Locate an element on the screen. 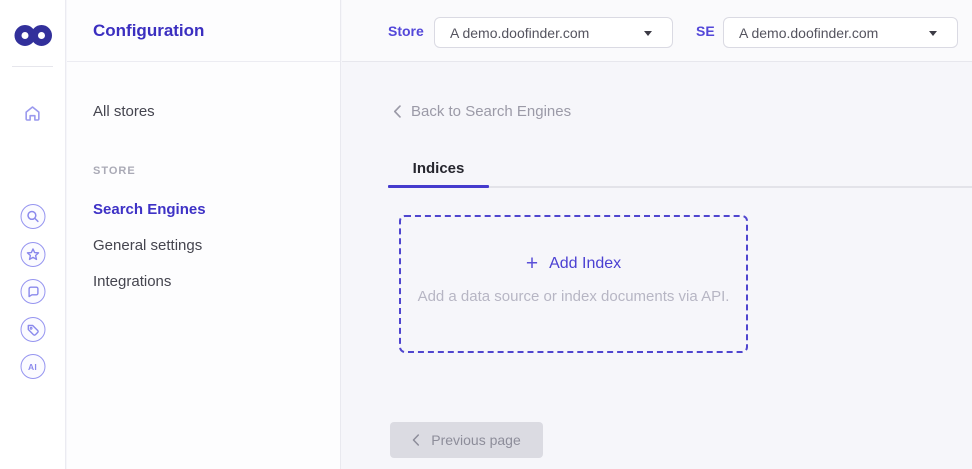 This screenshot has height=469, width=972. previous-page-button: Previous page is located at coordinates (466, 440).